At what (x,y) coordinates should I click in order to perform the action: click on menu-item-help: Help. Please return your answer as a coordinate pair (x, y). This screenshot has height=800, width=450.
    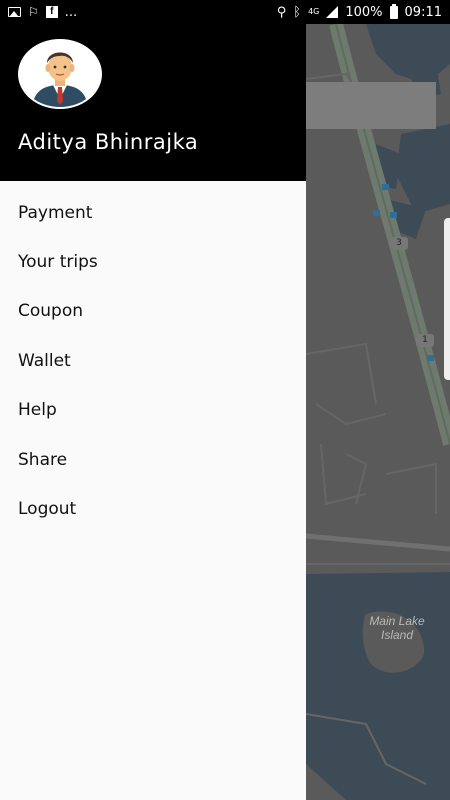
    Looking at the image, I should click on (153, 410).